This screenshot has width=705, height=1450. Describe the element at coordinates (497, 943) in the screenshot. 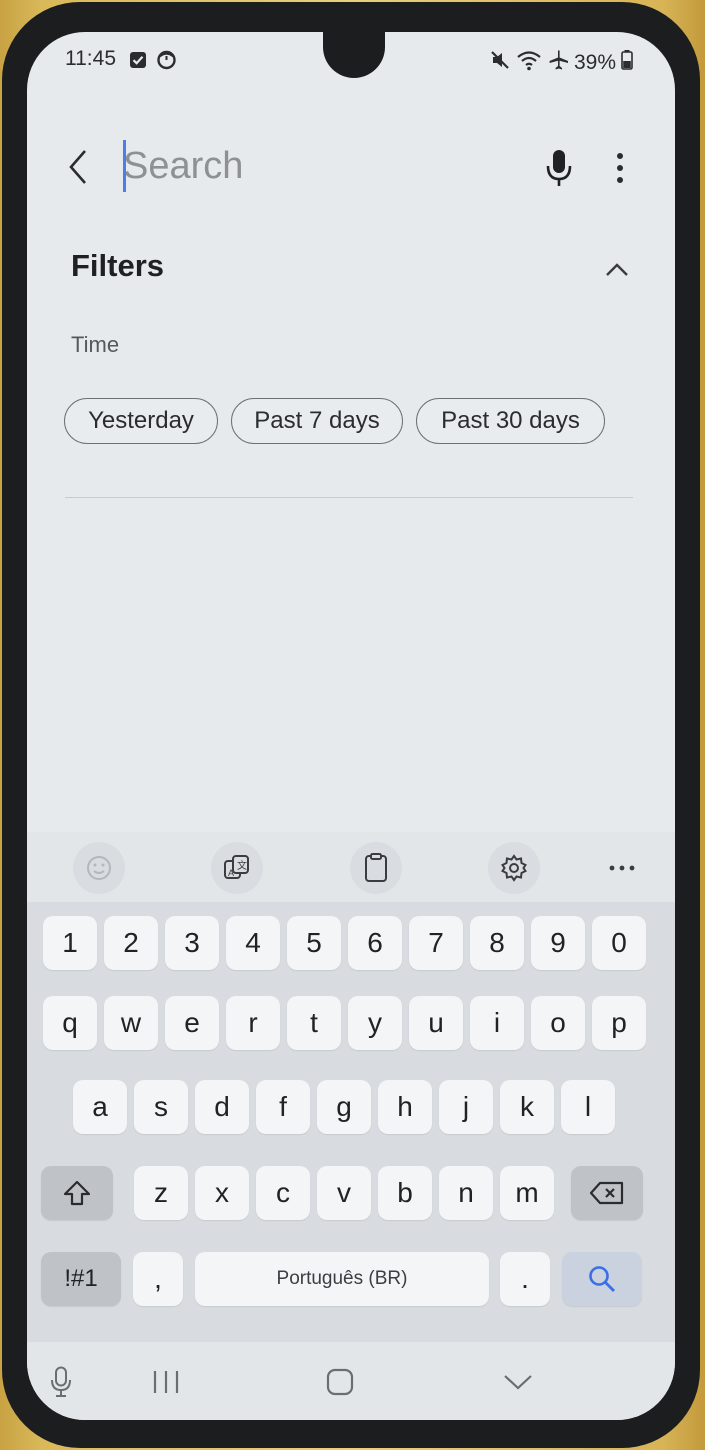

I see `key-8: 8` at that location.